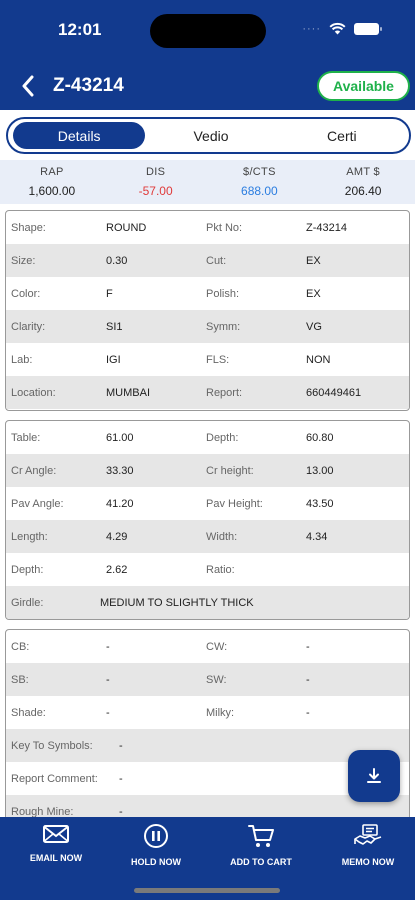  What do you see at coordinates (260, 182) in the screenshot?
I see `price-per-carat: $/CTS 688.00` at bounding box center [260, 182].